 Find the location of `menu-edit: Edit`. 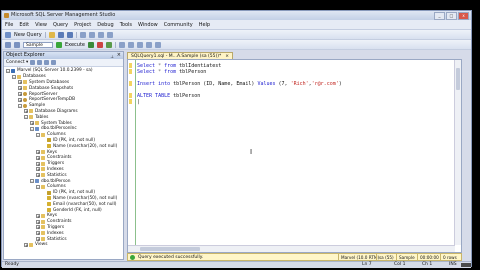

menu-edit: Edit is located at coordinates (24, 25).